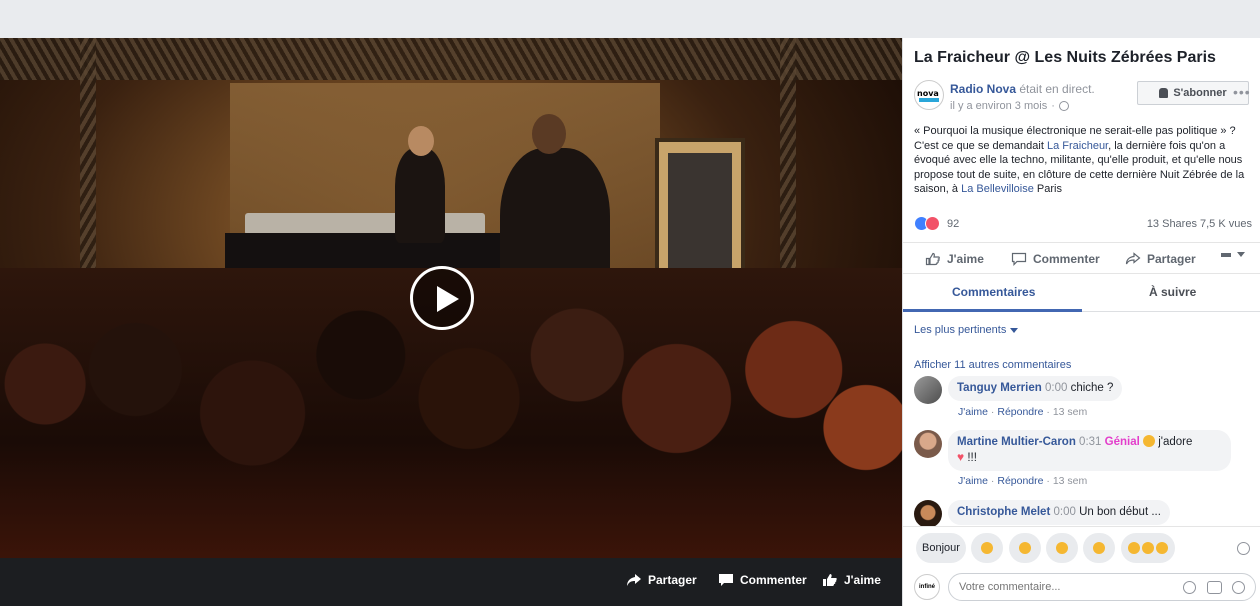 The width and height of the screenshot is (1260, 606). I want to click on gif-icon, so click(1214, 587).